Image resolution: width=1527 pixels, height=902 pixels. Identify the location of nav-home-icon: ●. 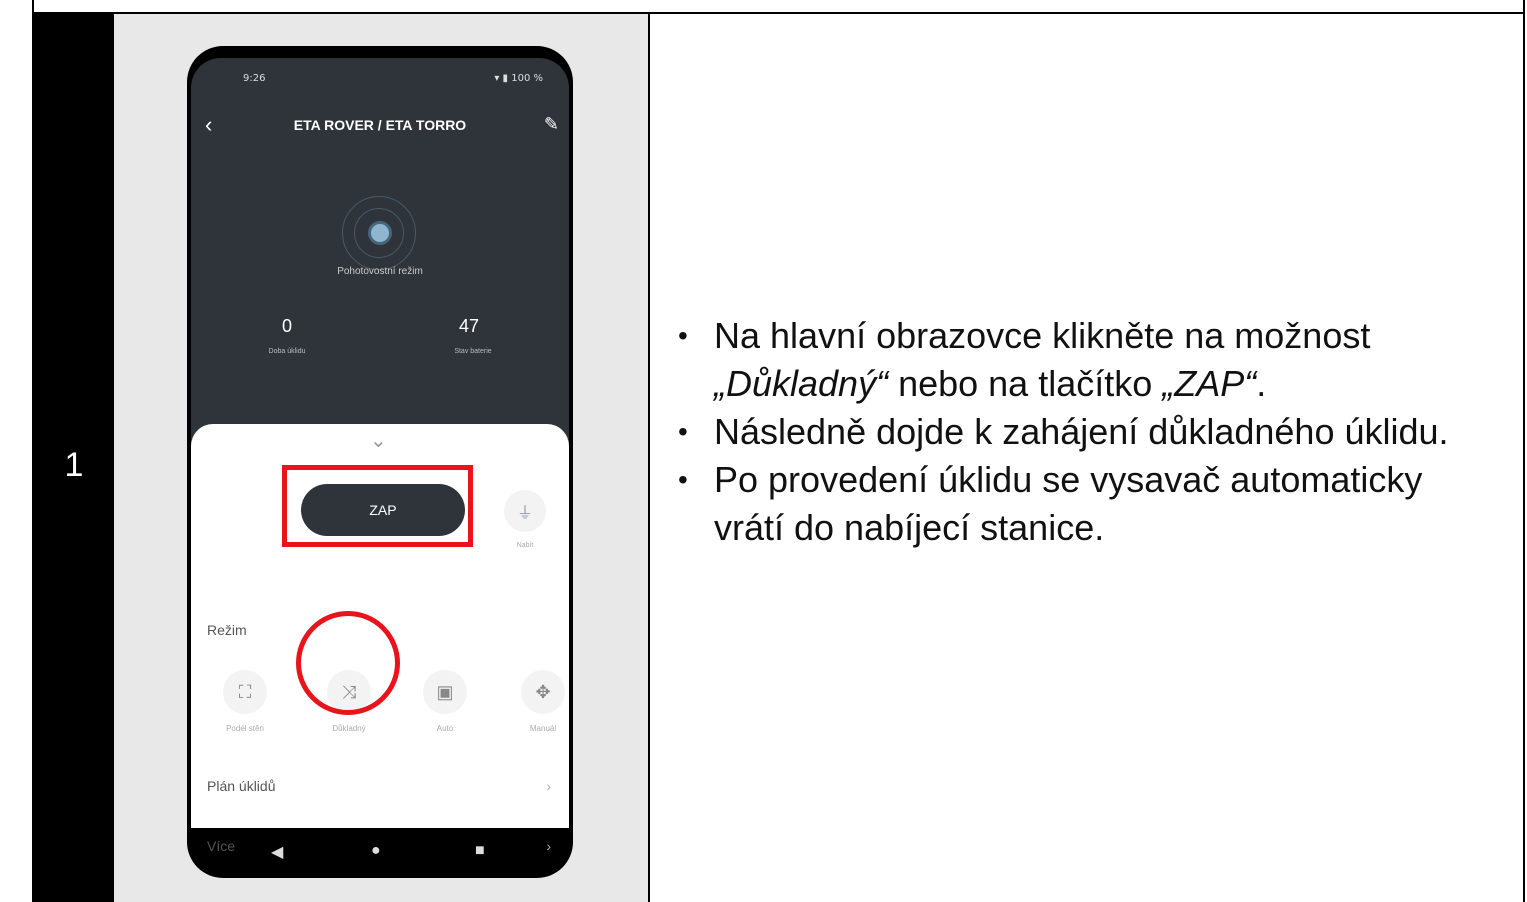
(376, 851).